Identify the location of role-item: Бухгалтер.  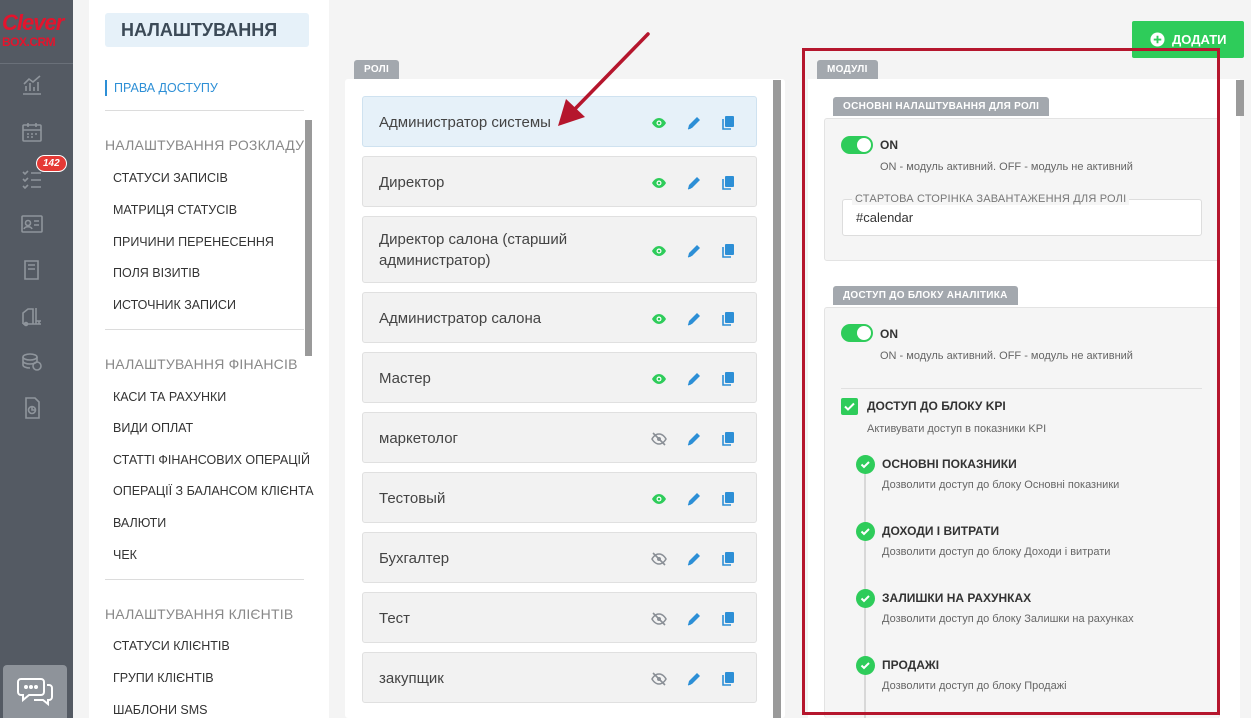
(559, 557).